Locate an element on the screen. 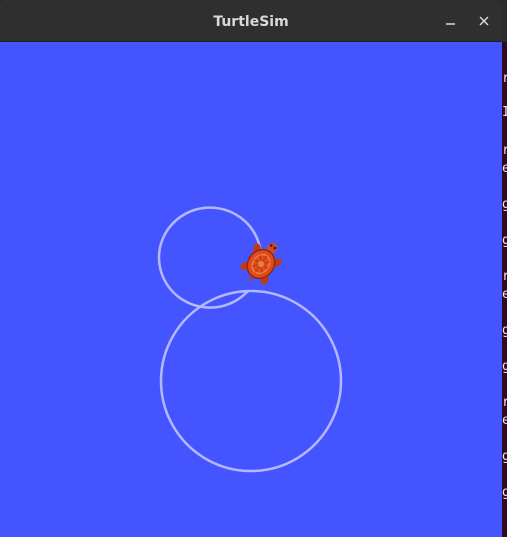 The width and height of the screenshot is (507, 537). turtle-icon is located at coordinates (262, 262).